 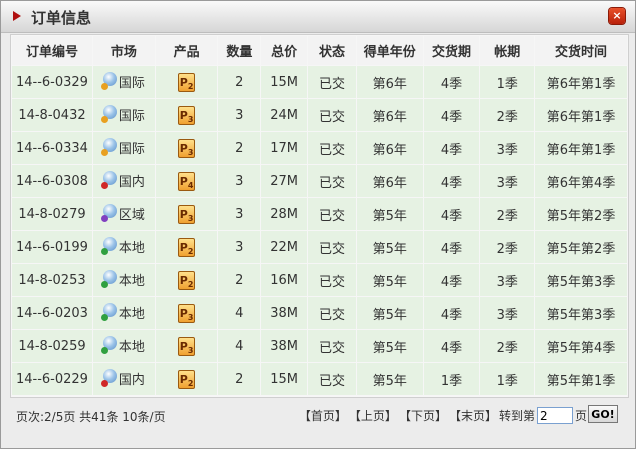 I want to click on table-row: 14--6-0229 国内 P2 2 15M 已交 第5年 1季 1季 第5年第1季, so click(x=319, y=379).